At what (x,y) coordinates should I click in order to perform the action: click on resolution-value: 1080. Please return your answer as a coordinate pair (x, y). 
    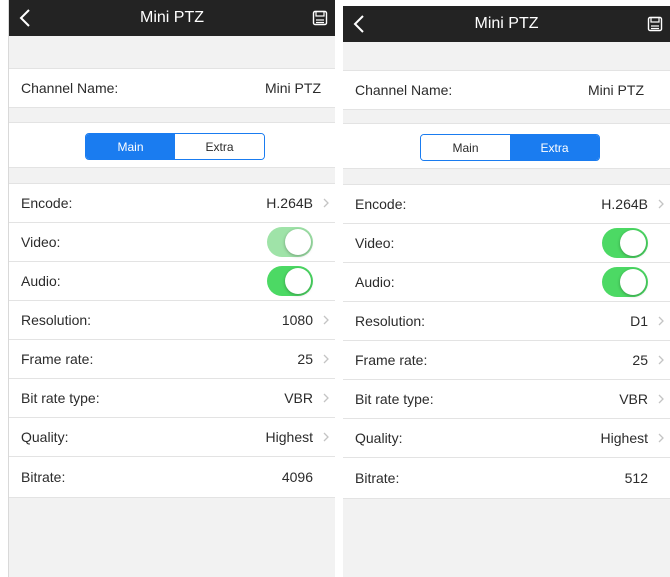
    Looking at the image, I should click on (297, 320).